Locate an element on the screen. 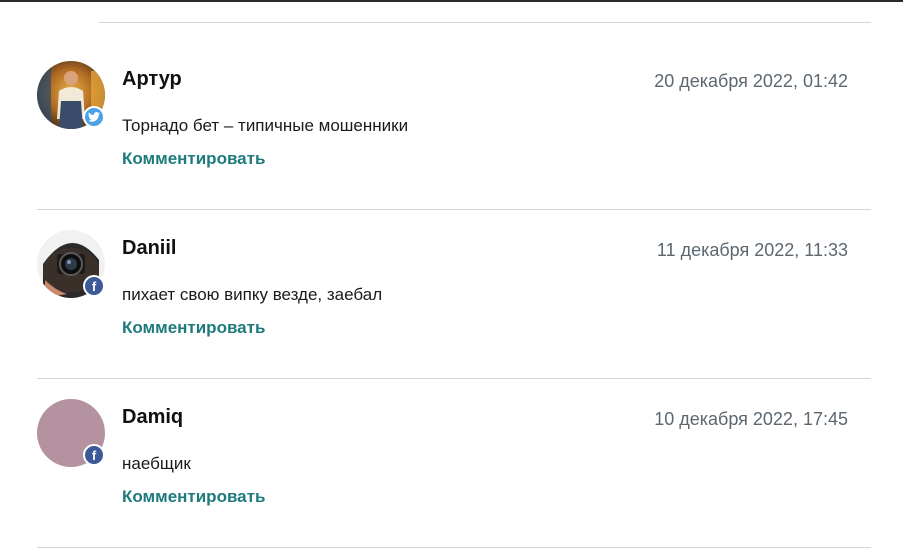  twitter-bird-icon is located at coordinates (94, 117).